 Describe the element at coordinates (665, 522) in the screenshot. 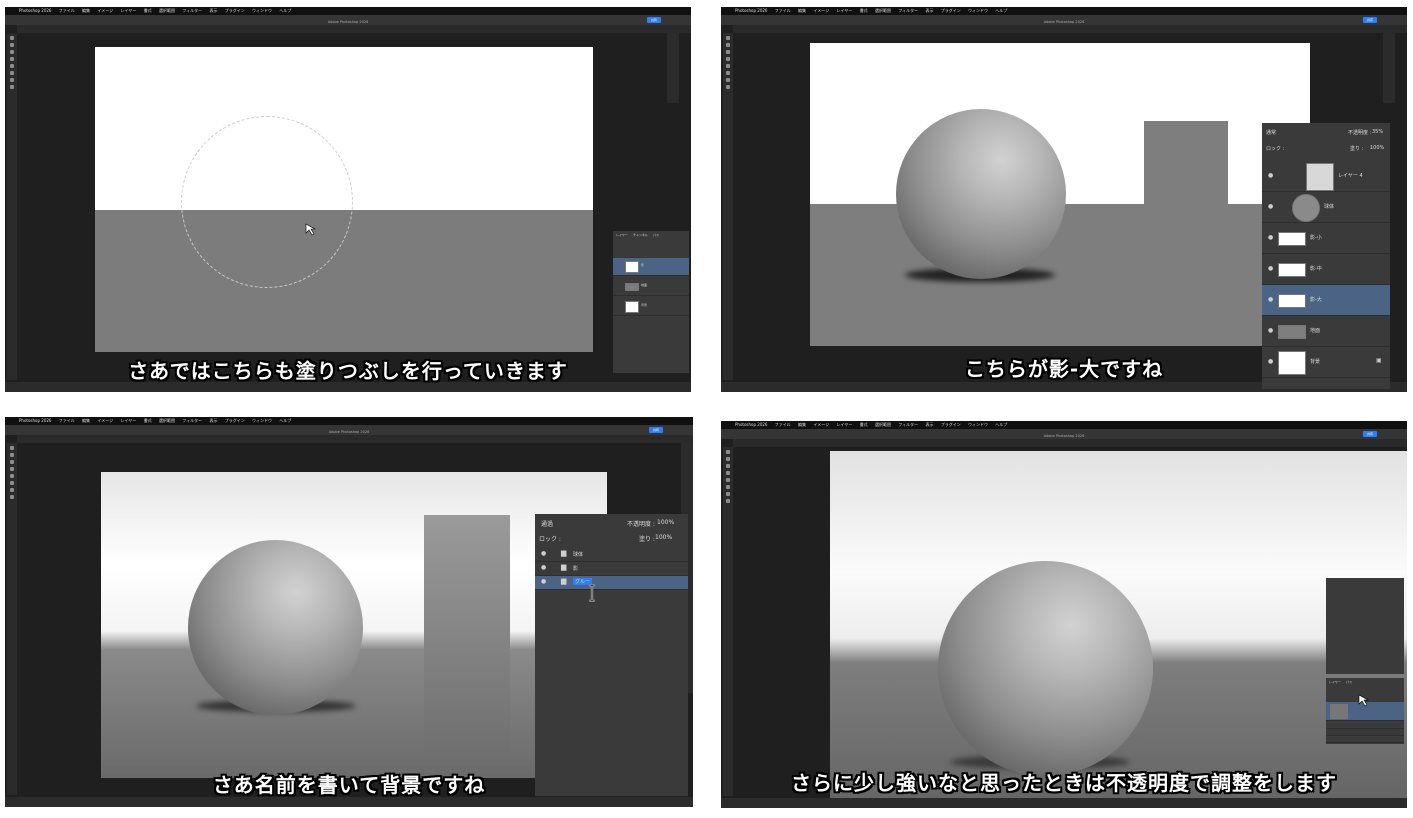

I see `opacity-value: 100%` at that location.